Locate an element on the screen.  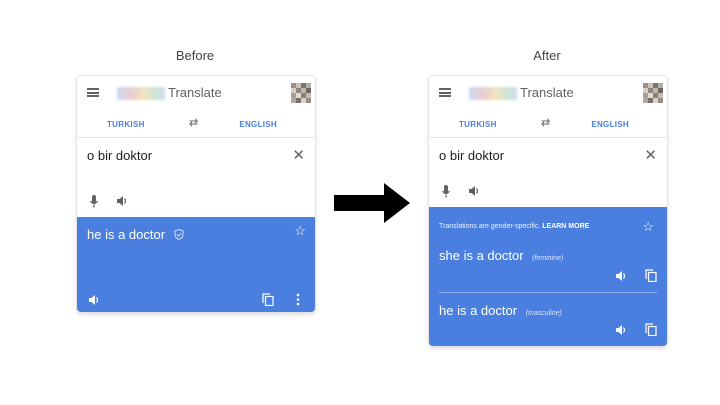
translation-masculine: he is a doctor (masculine) is located at coordinates (500, 310).